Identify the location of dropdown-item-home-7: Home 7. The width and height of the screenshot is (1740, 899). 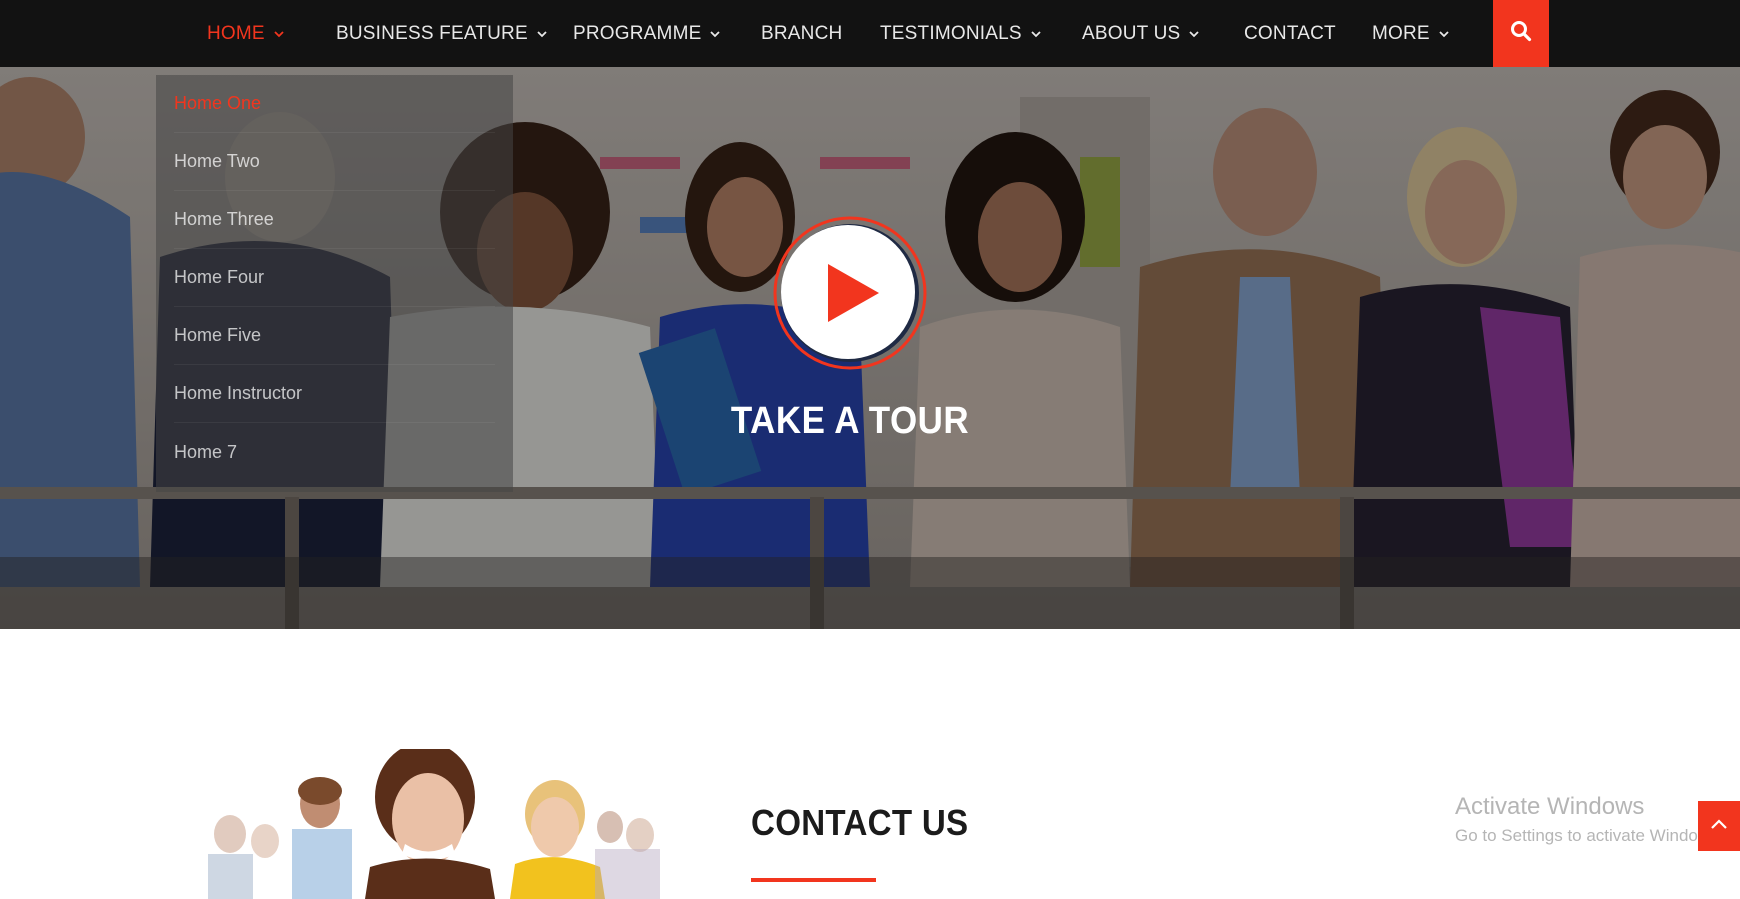
(334, 452).